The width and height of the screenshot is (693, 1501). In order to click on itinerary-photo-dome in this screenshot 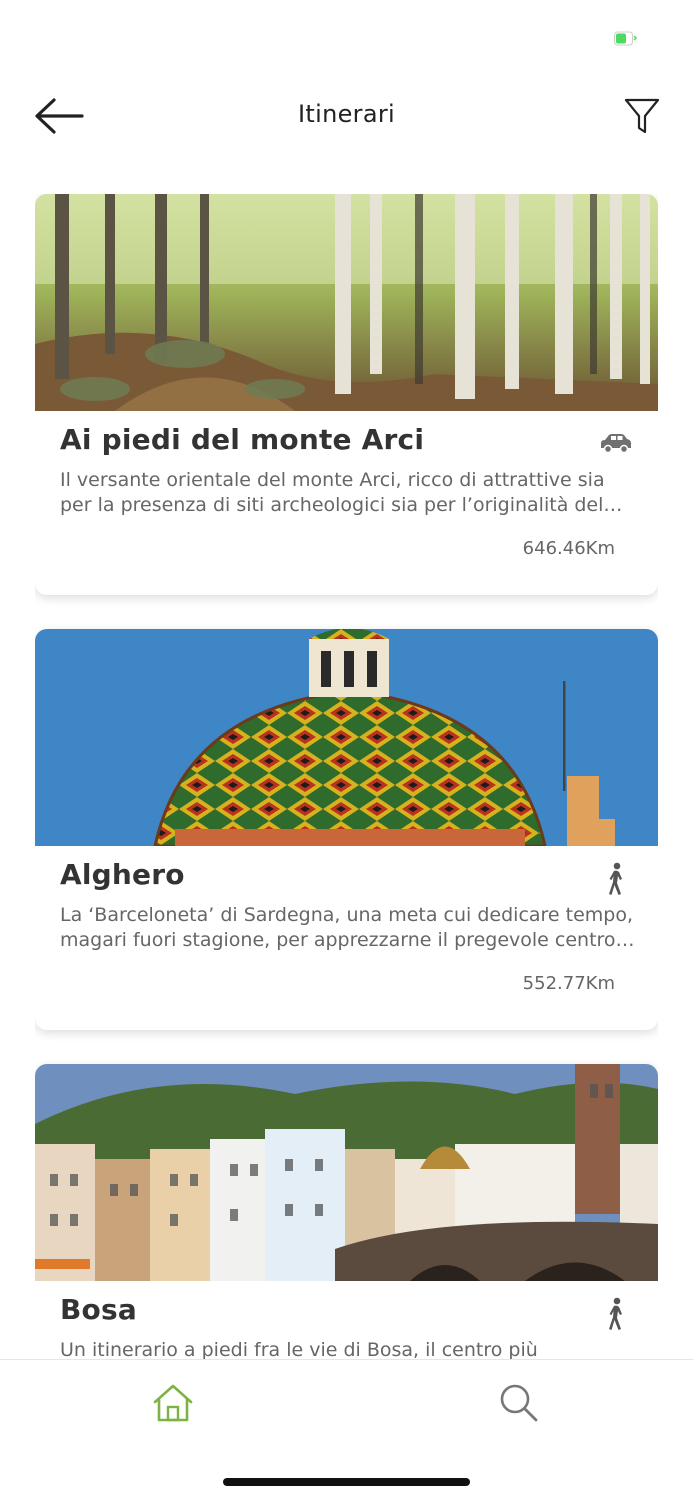, I will do `click(346, 737)`.